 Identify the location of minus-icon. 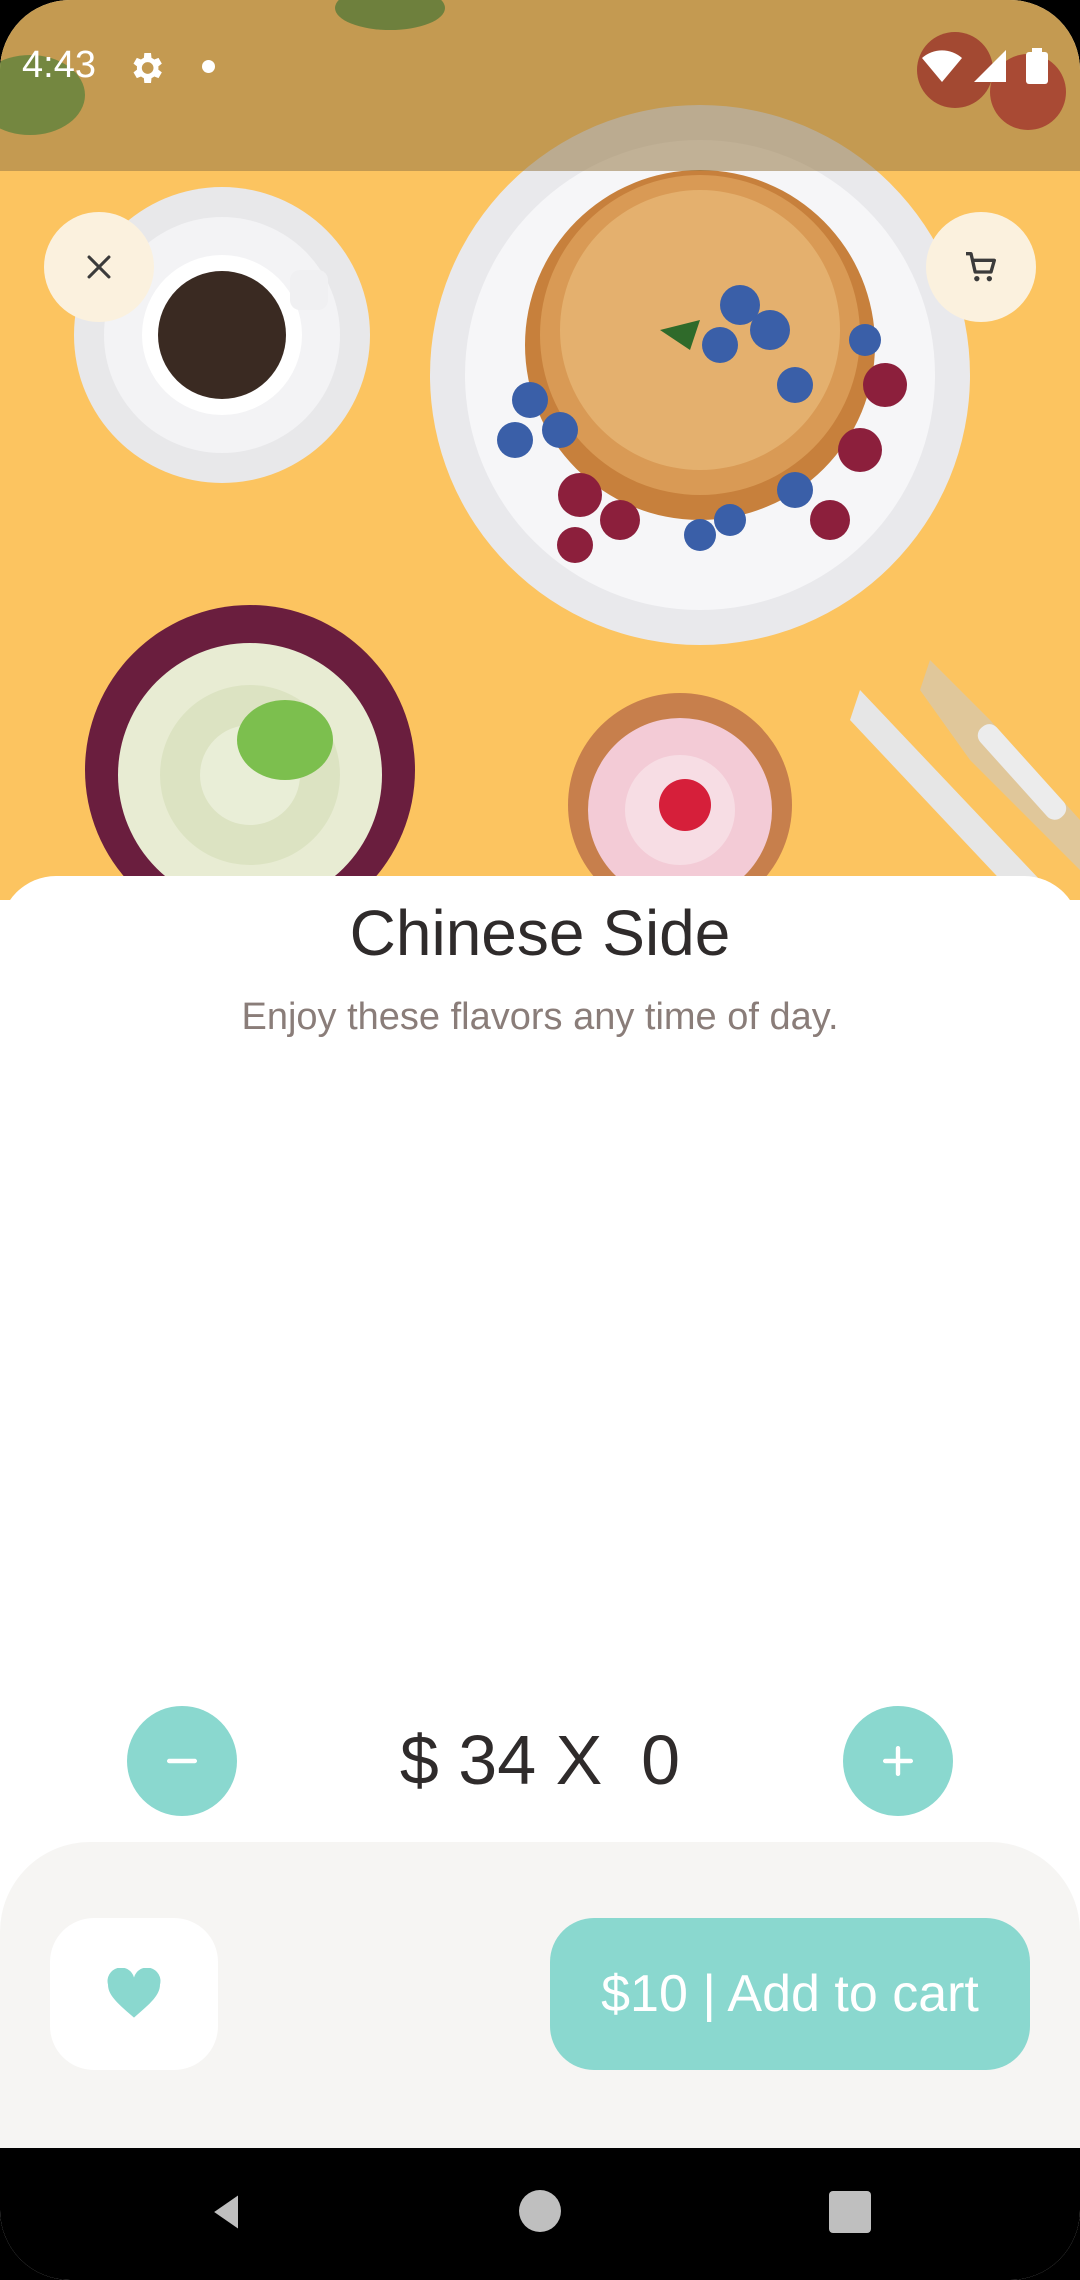
(182, 1761).